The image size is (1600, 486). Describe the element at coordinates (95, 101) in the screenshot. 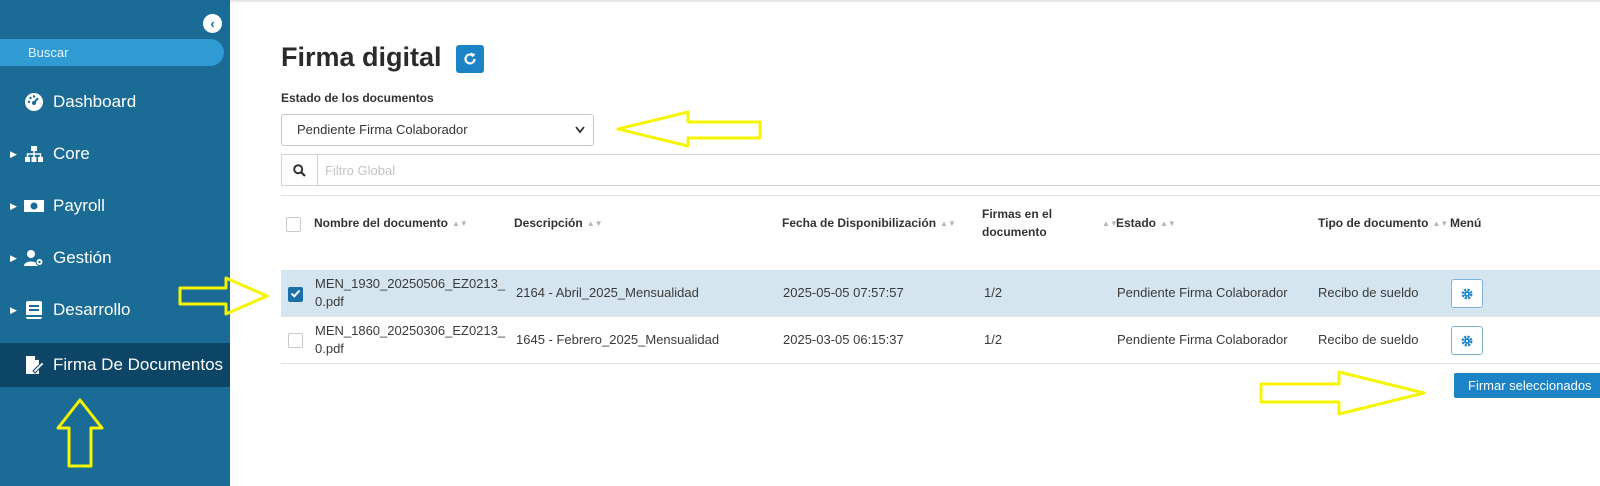

I see `sidebar-item-label: Dashboard` at that location.